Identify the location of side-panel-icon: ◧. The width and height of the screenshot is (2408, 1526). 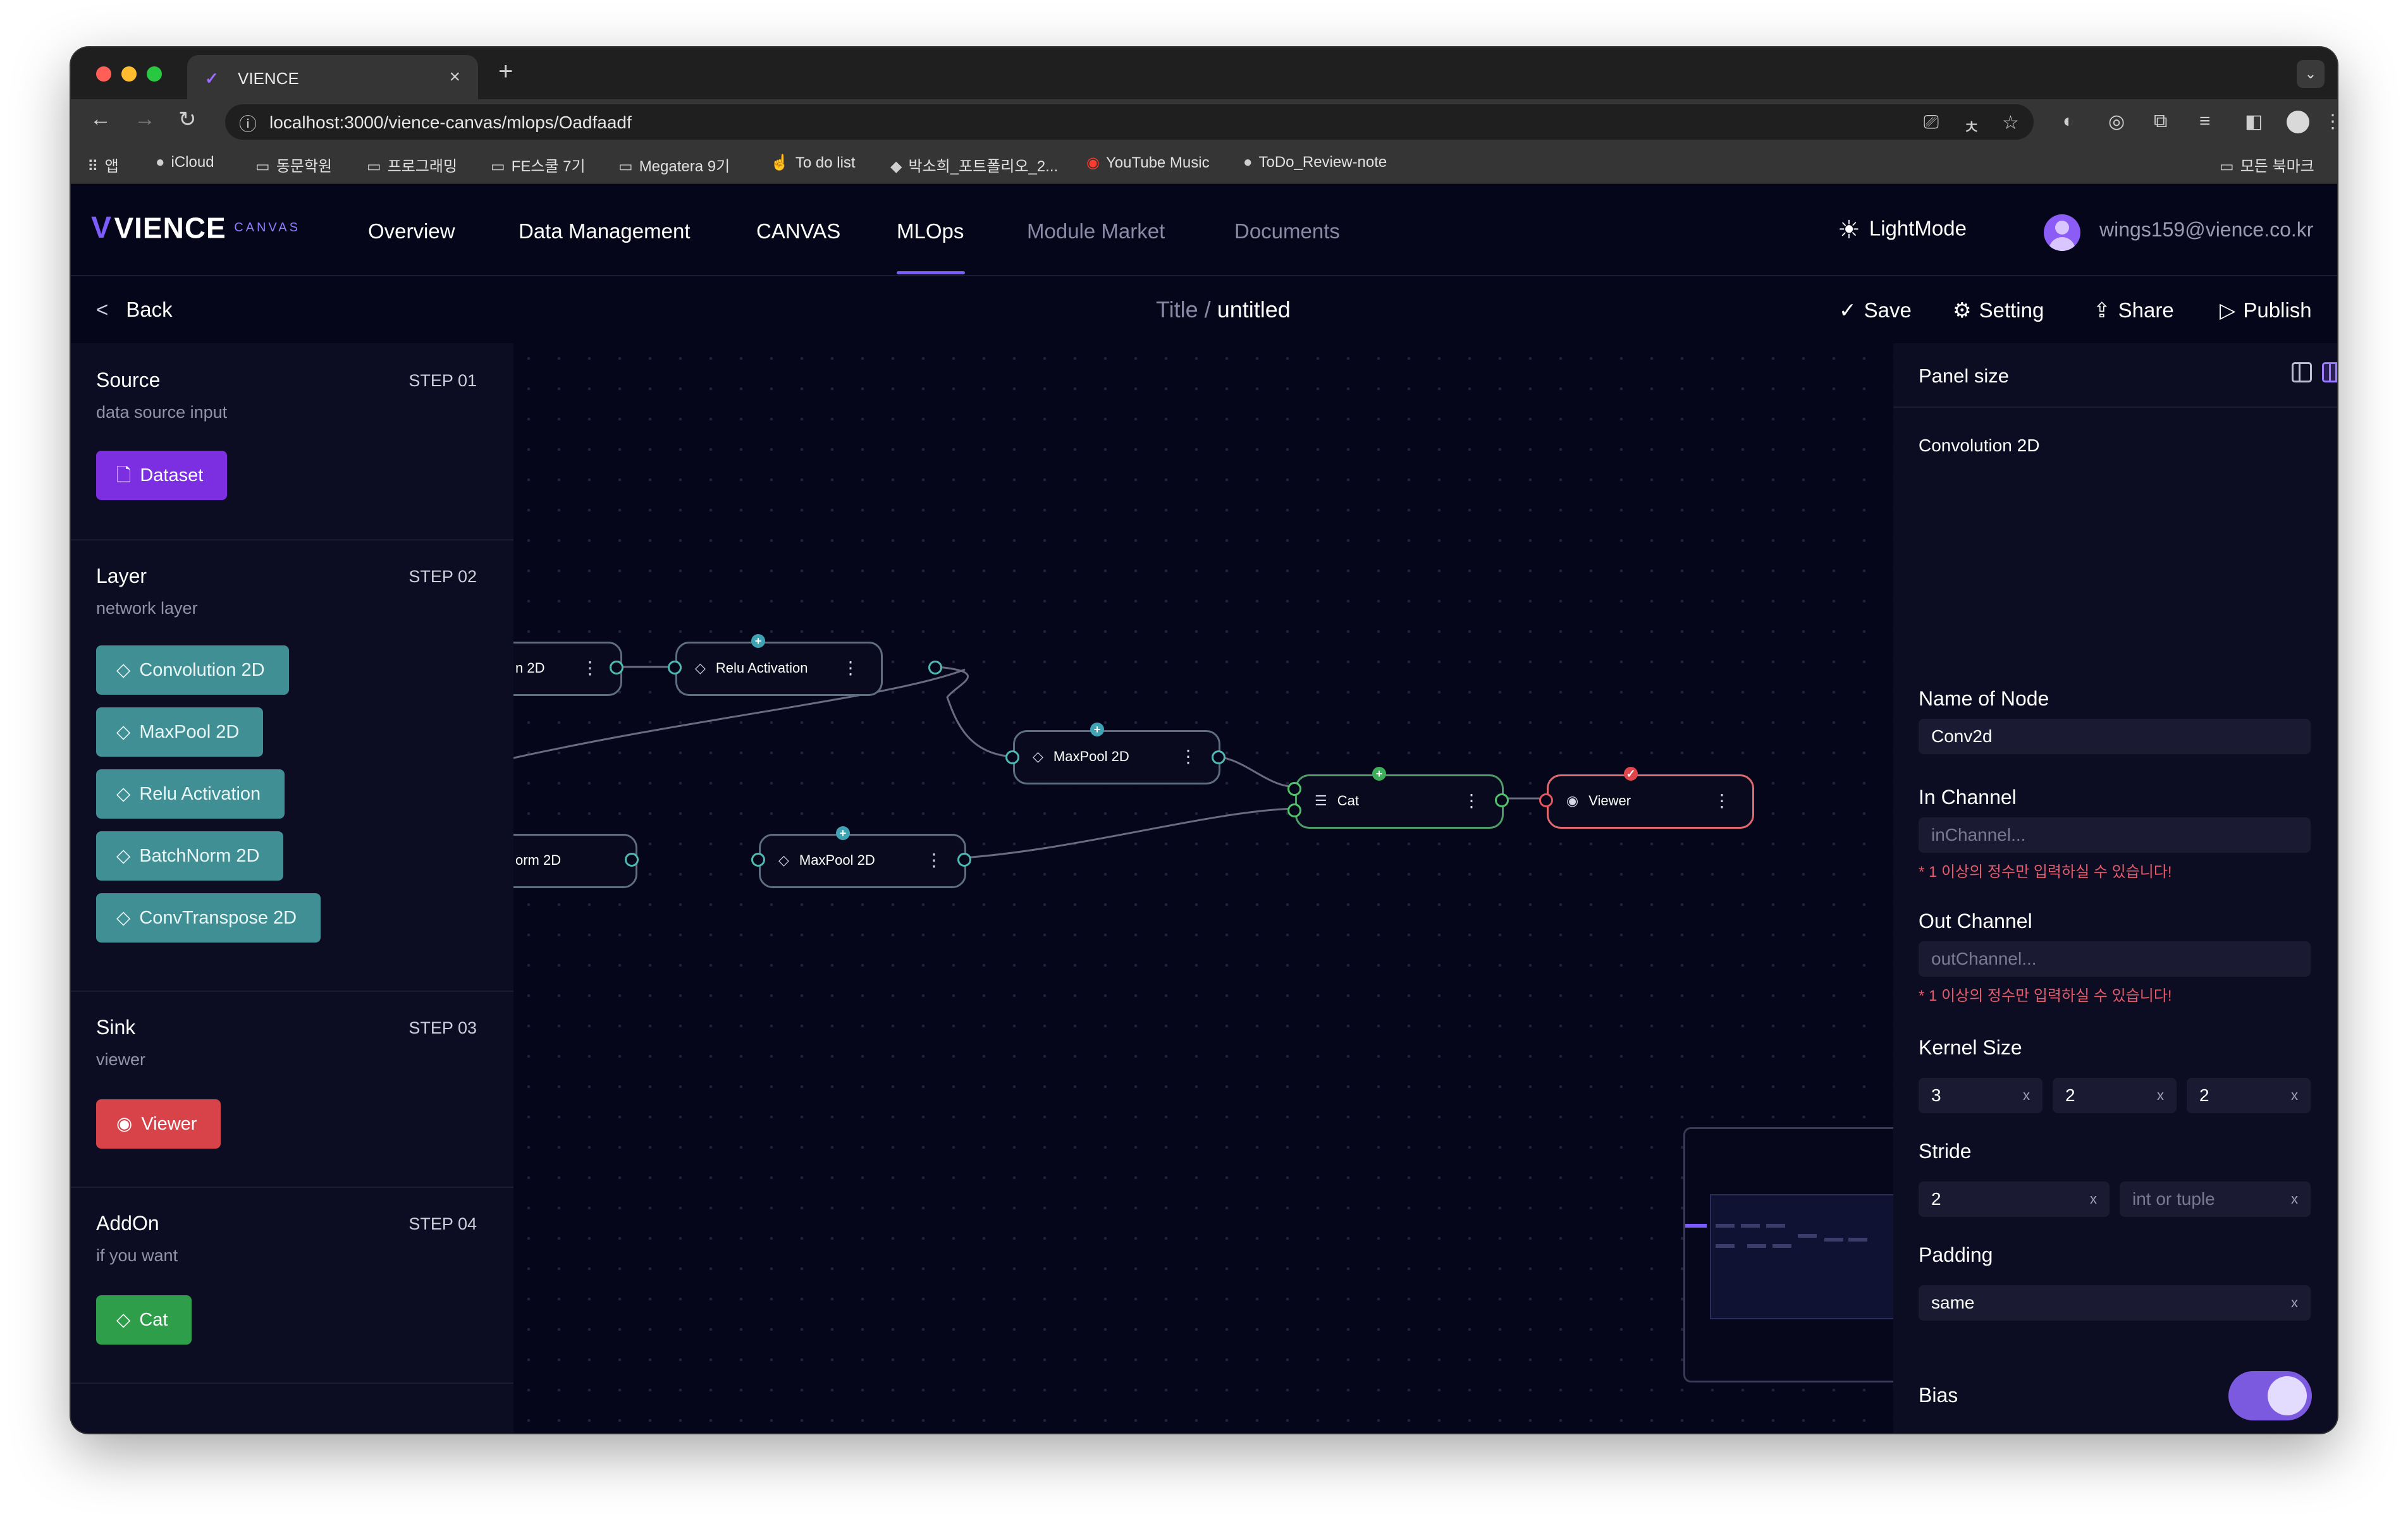
(2254, 122).